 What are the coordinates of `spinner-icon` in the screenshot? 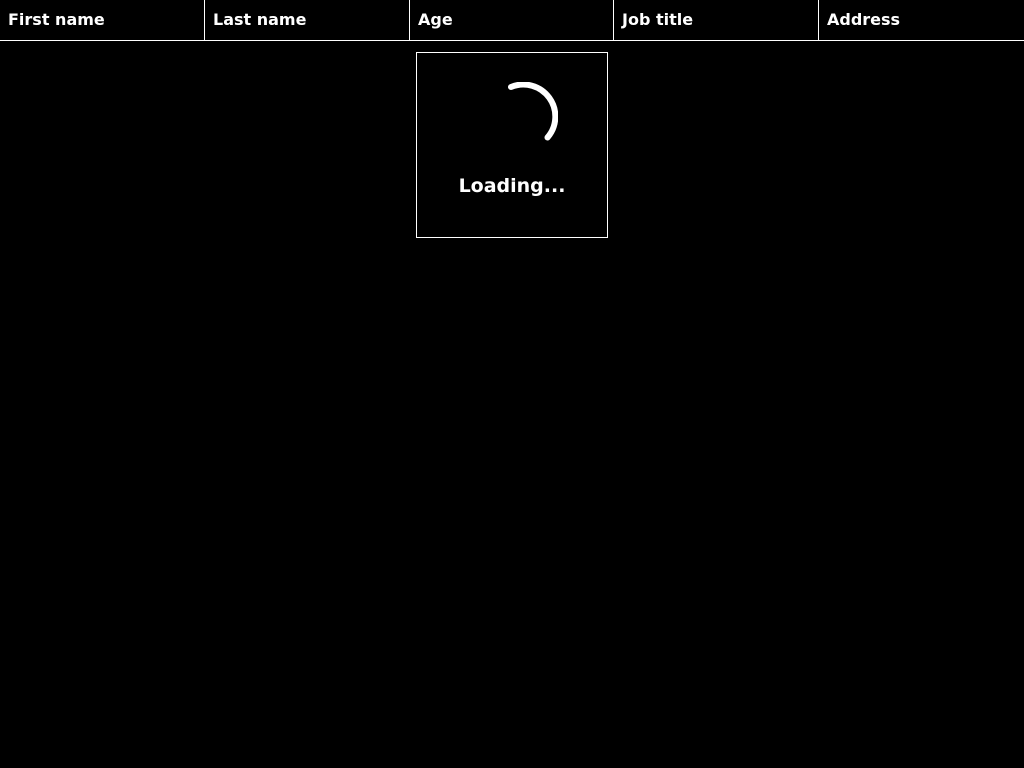 It's located at (533, 111).